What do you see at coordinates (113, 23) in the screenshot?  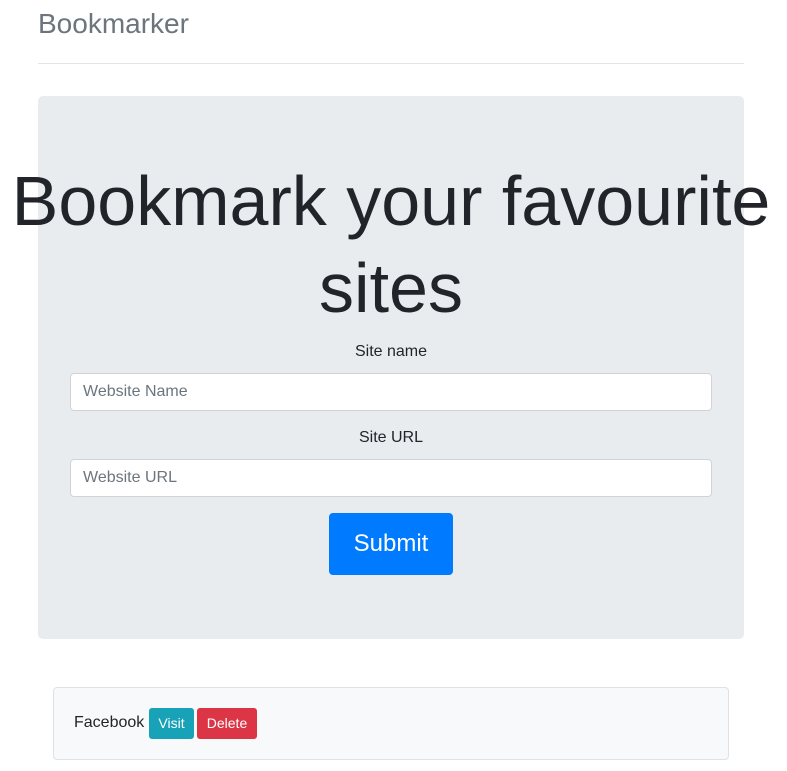 I see `brand-title: Bookmarker` at bounding box center [113, 23].